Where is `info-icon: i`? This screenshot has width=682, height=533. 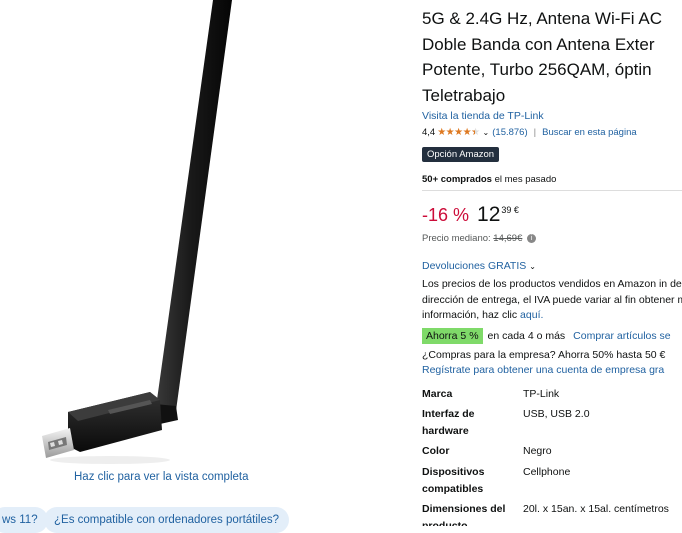 info-icon: i is located at coordinates (531, 238).